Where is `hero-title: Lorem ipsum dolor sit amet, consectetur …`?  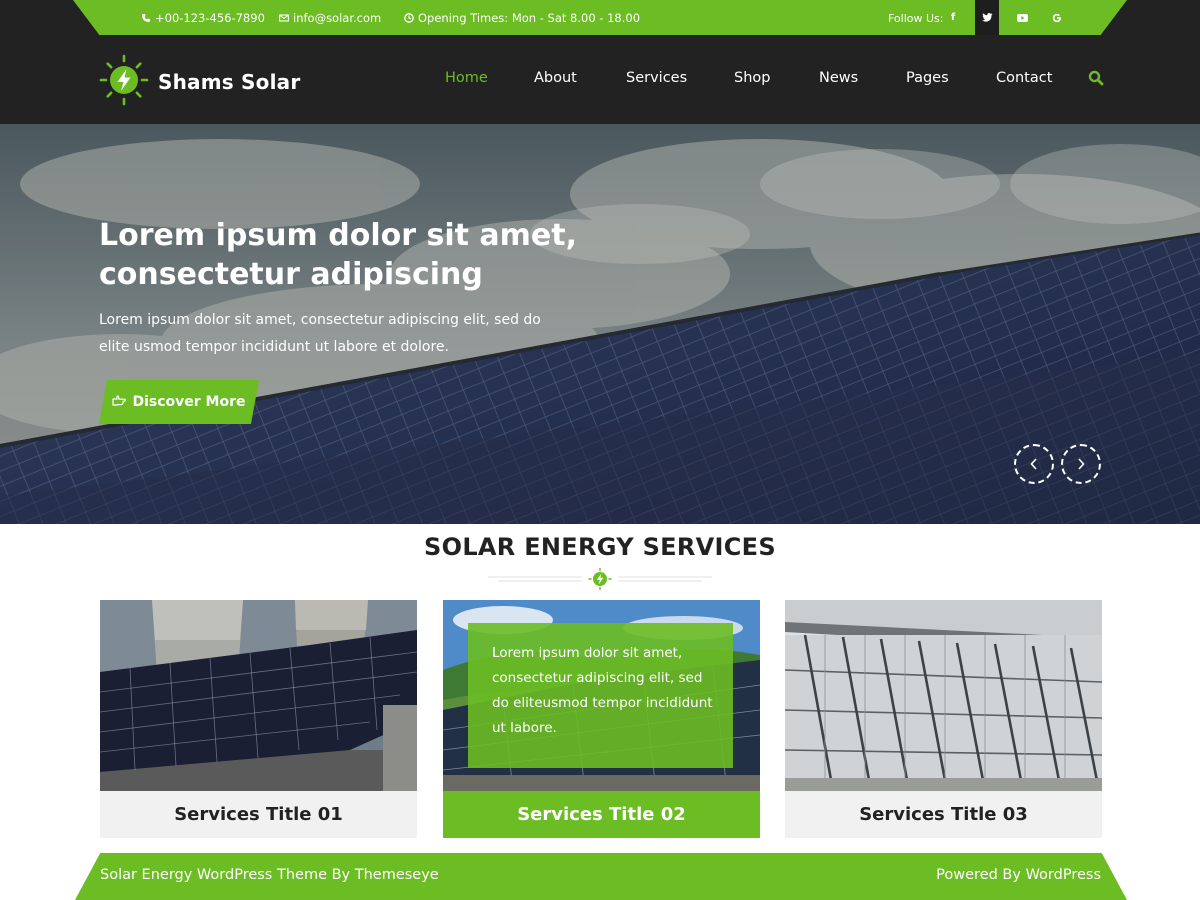
hero-title: Lorem ipsum dolor sit amet, consectetur … is located at coordinates (338, 255).